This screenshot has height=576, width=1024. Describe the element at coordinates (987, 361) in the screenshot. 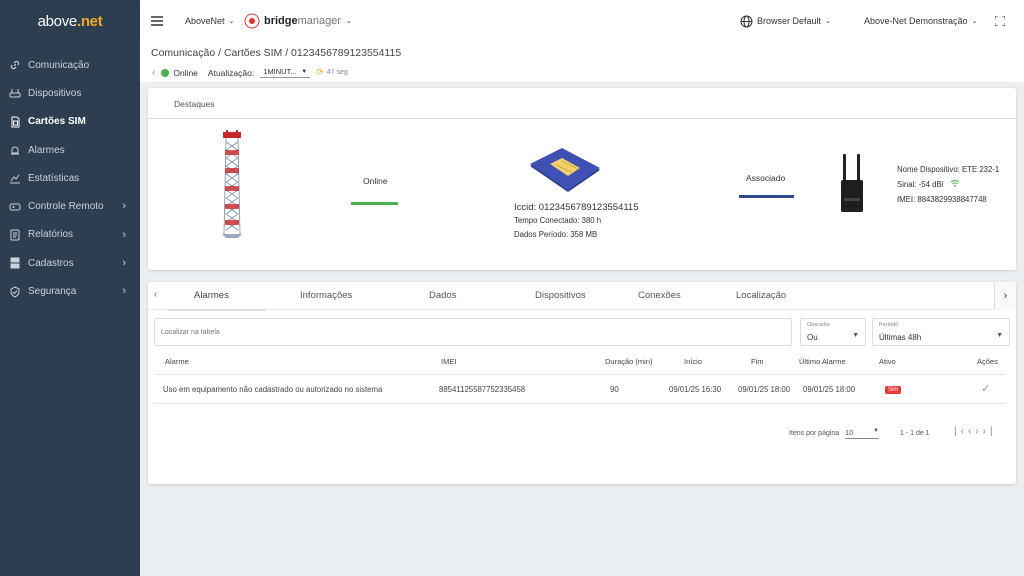

I see `column-header-acoes: Ações` at that location.